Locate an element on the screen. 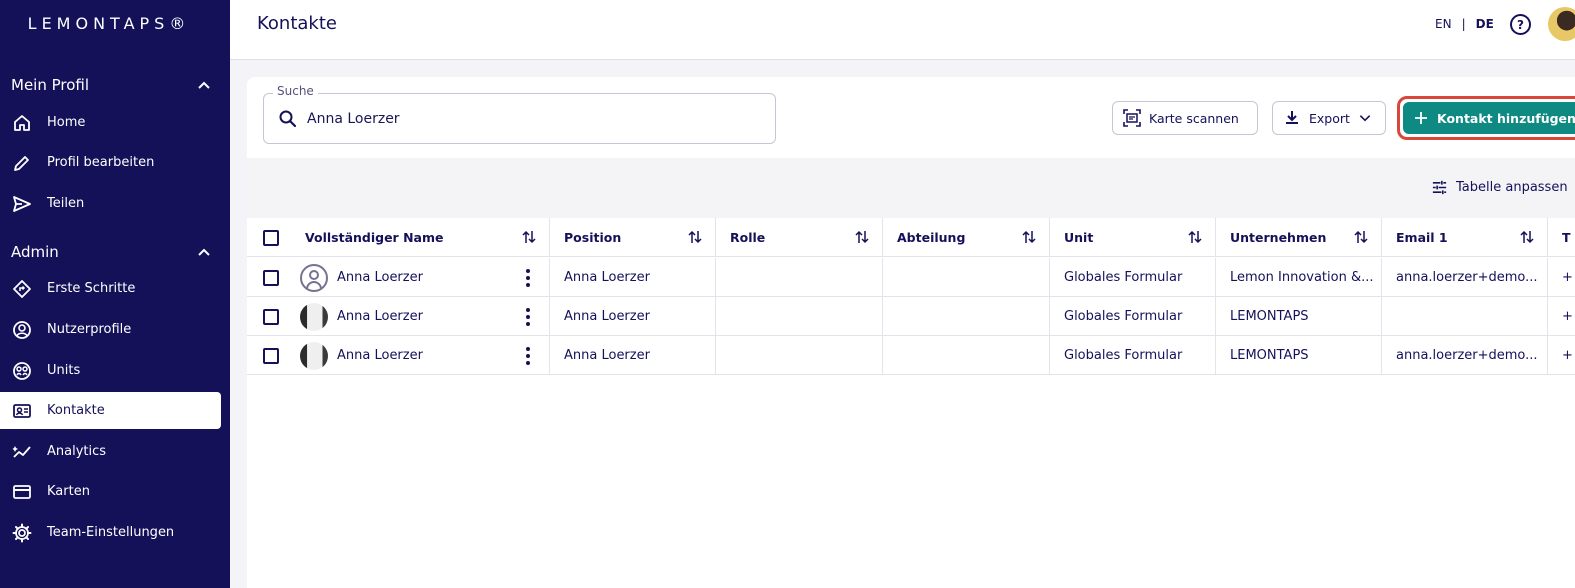 The image size is (1575, 588). top-header: Kontakte EN | DE ? is located at coordinates (902, 30).